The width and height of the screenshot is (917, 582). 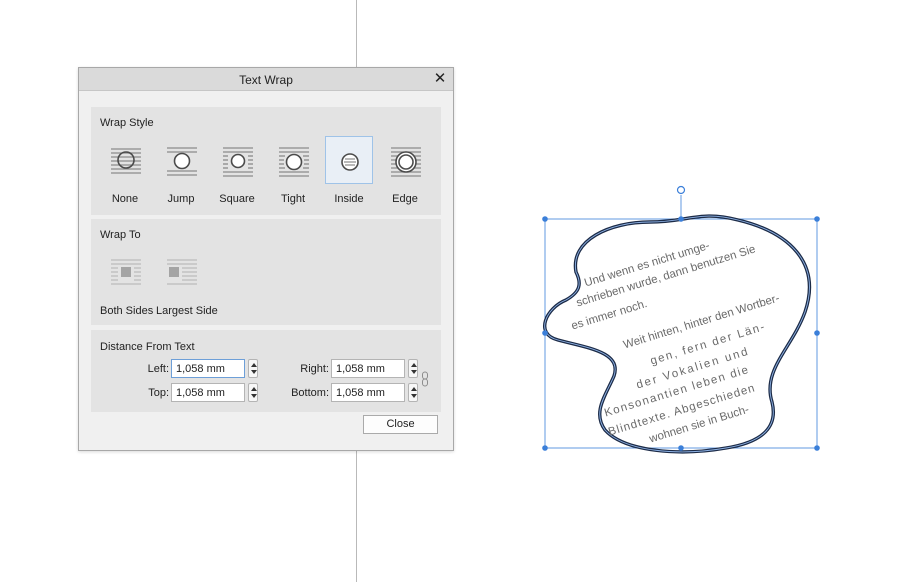 What do you see at coordinates (293, 199) in the screenshot?
I see `wrap-tight-label: Tight` at bounding box center [293, 199].